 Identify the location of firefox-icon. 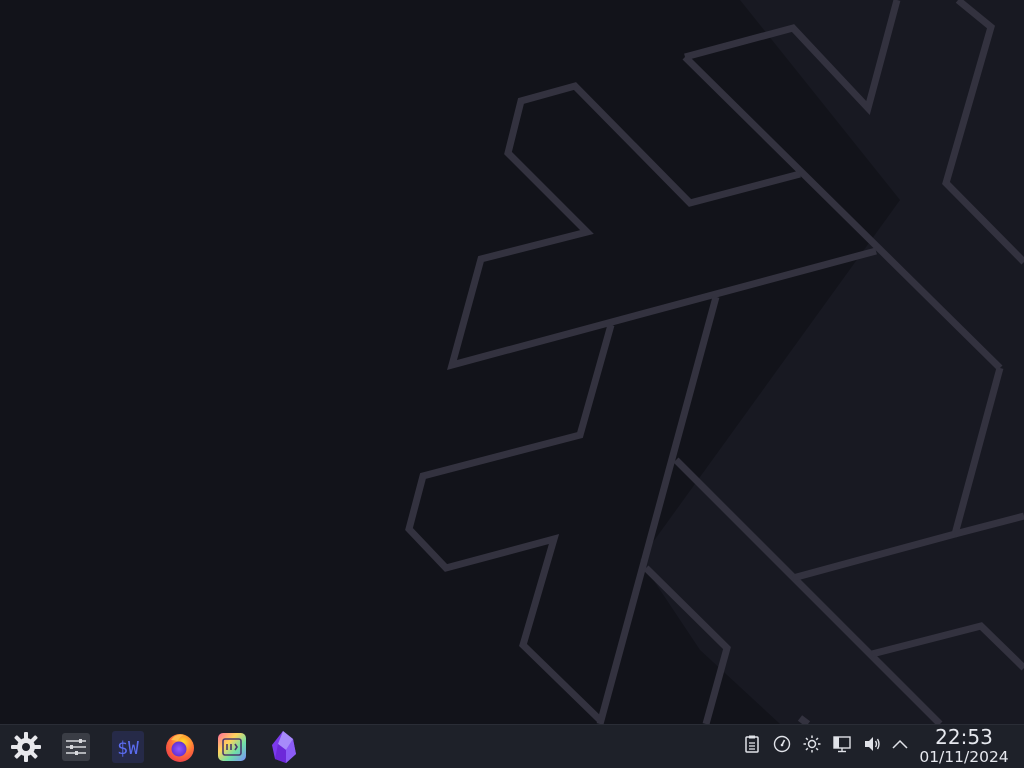
(180, 747).